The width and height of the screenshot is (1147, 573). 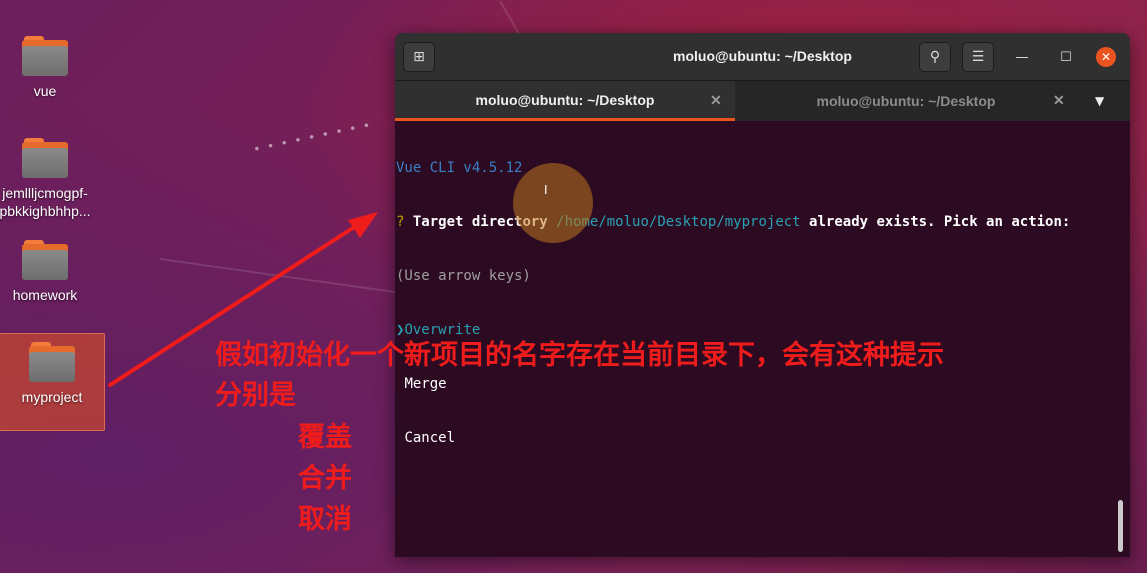 I want to click on tab-terminal-1: moluo@ubuntu: ~/Desktop ✕, so click(x=565, y=101).